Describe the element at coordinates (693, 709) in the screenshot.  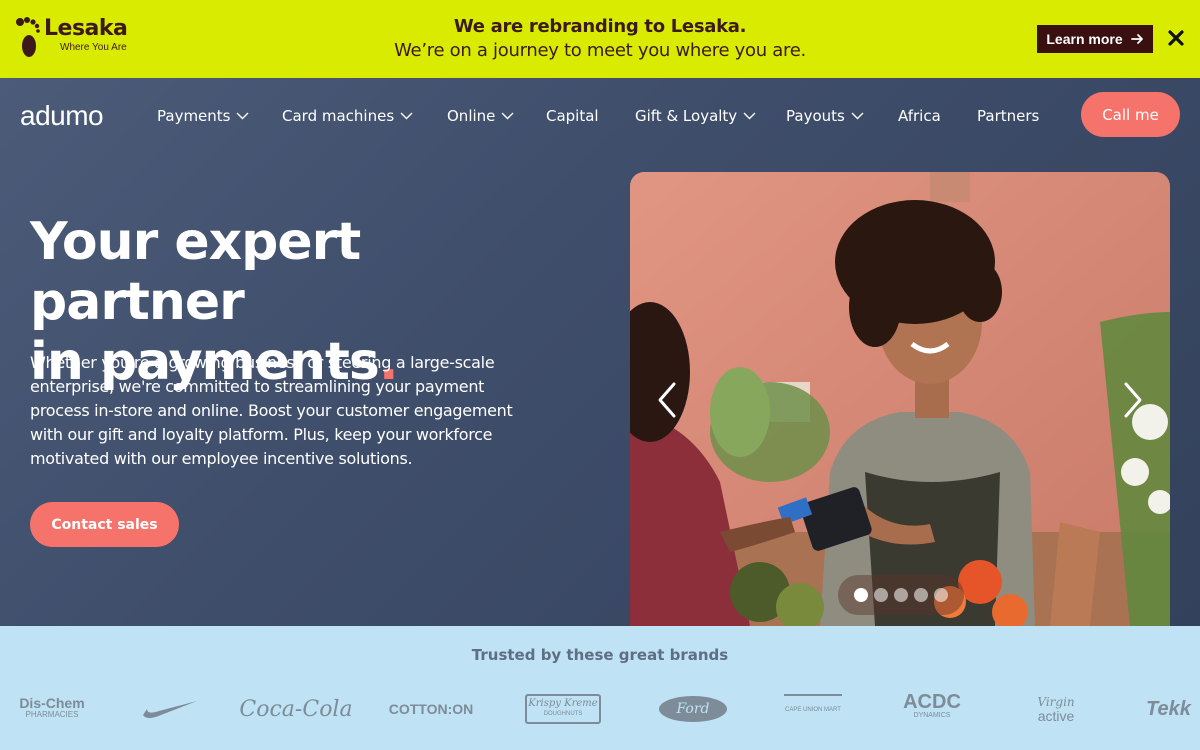
I see `brand-logo-ford: Ford` at that location.